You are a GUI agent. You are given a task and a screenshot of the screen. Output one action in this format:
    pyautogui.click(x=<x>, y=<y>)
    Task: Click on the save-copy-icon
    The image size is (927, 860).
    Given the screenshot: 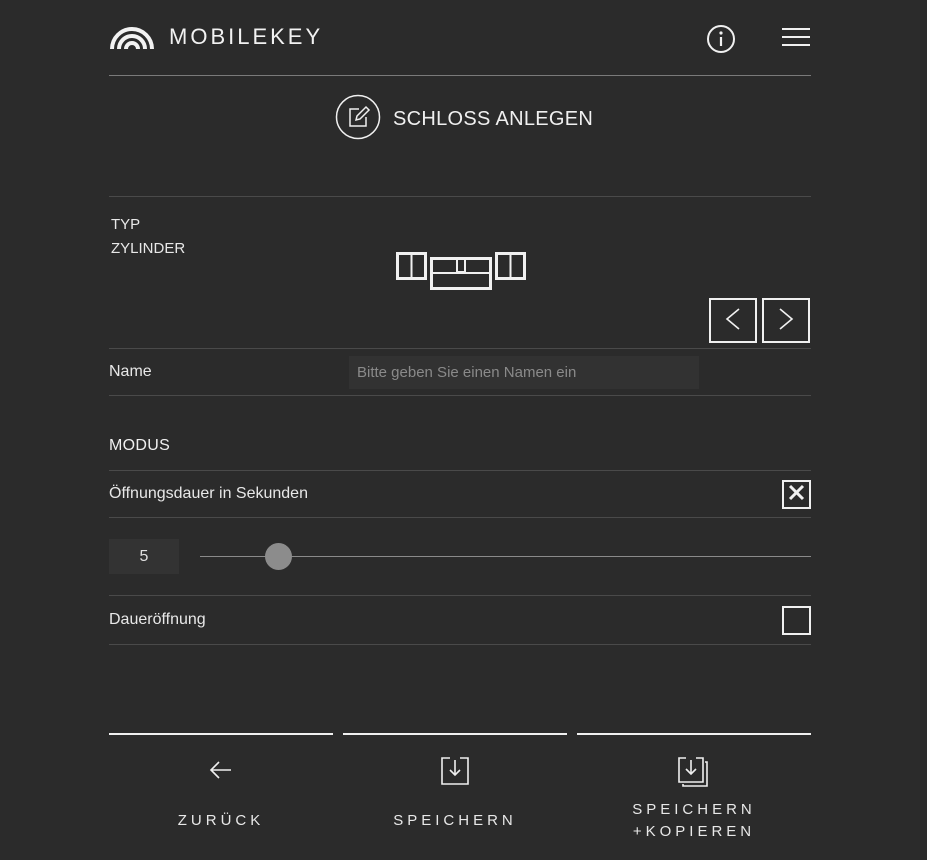 What is the action you would take?
    pyautogui.click(x=694, y=772)
    